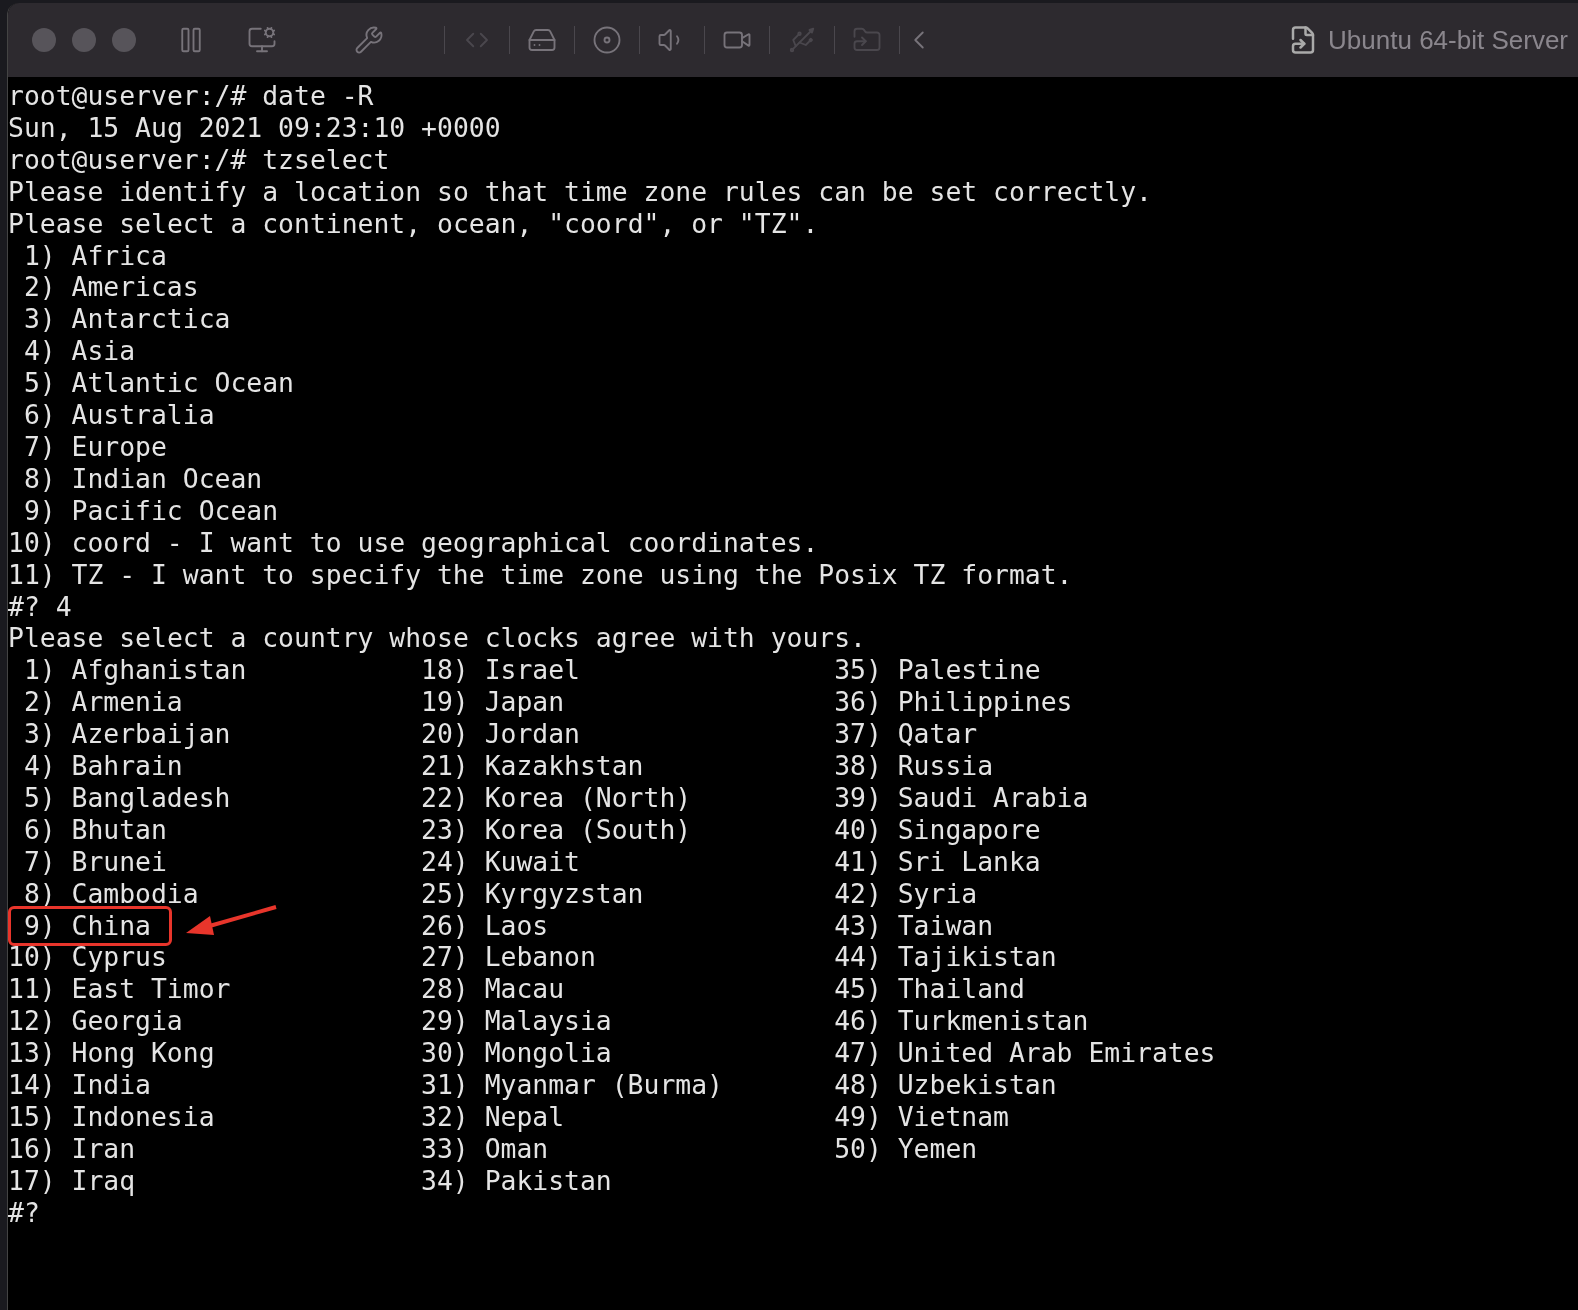  I want to click on option-name: Europe, so click(119, 446).